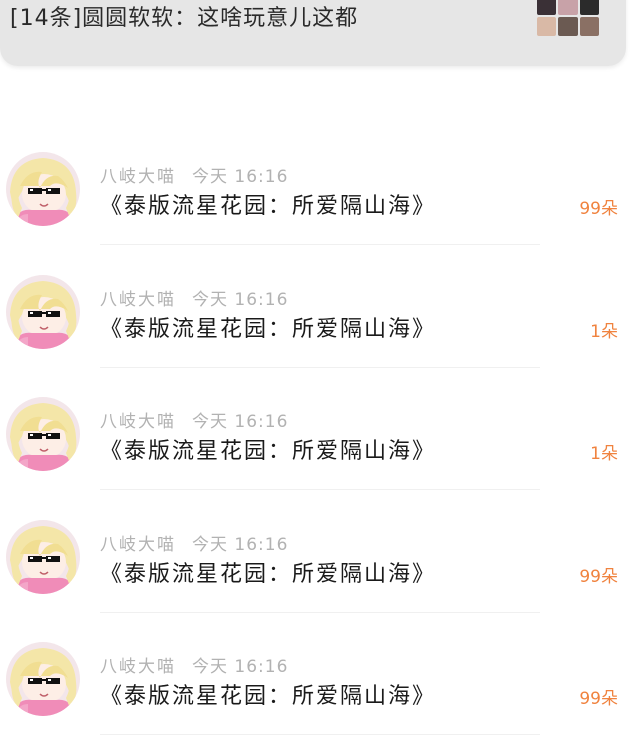 The image size is (640, 743). Describe the element at coordinates (184, 18) in the screenshot. I see `notification-text: [14条]圆圆软软：这啥玩意儿这都` at that location.